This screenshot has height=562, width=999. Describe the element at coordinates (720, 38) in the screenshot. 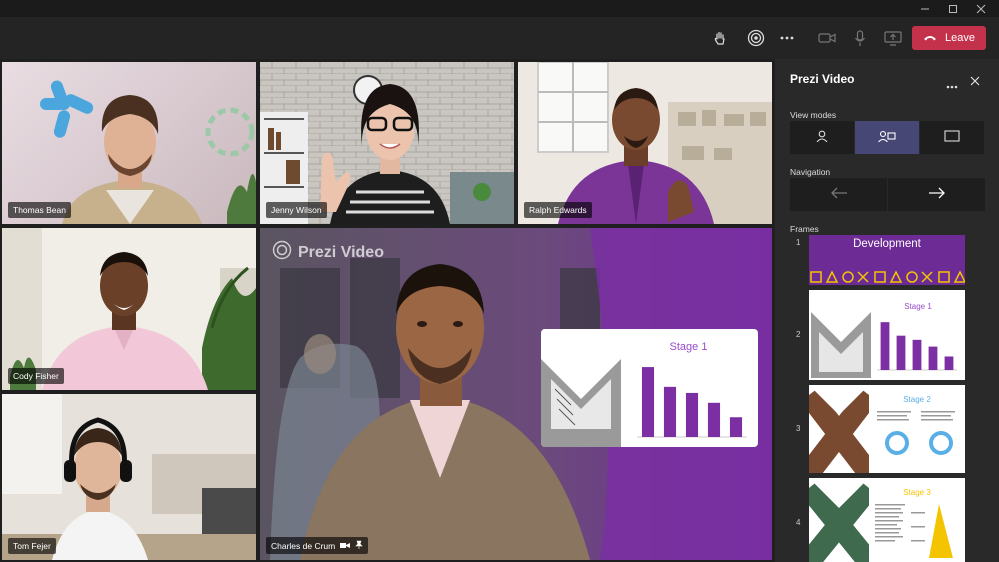

I see `raise-hand-icon` at that location.